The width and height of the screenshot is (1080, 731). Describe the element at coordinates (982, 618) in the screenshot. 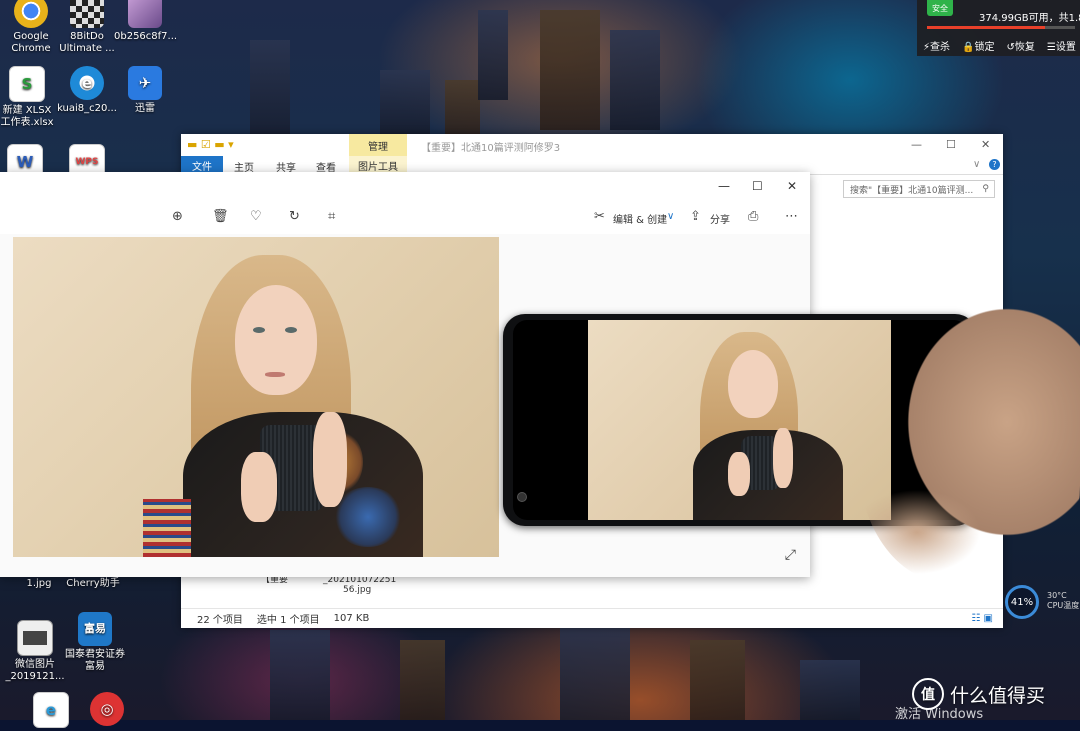

I see `view-toggle-icon: ☷ ▣` at that location.